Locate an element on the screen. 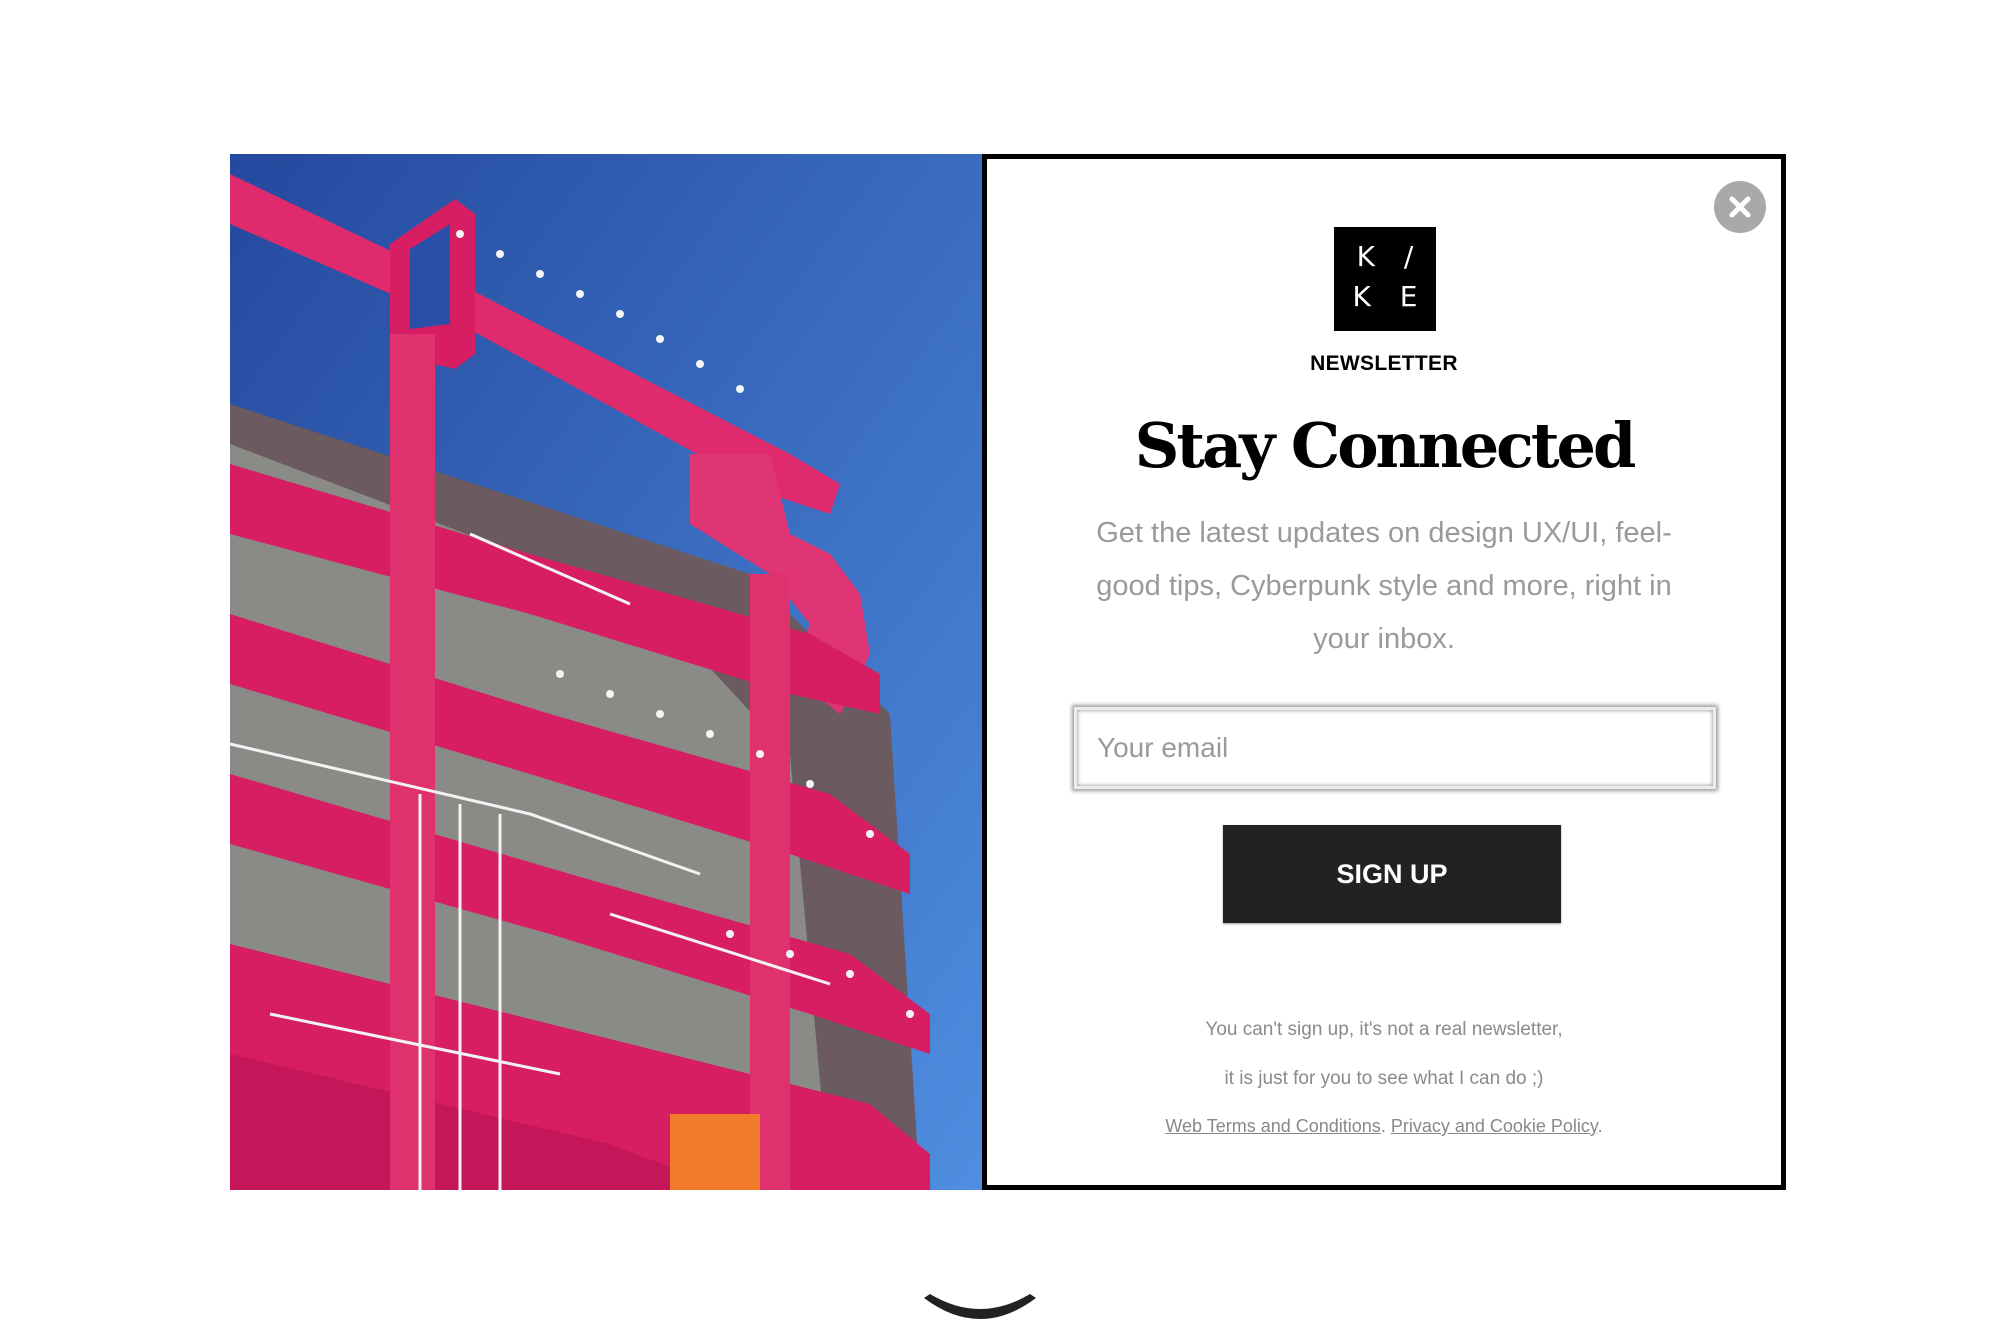  close-icon is located at coordinates (1740, 207).